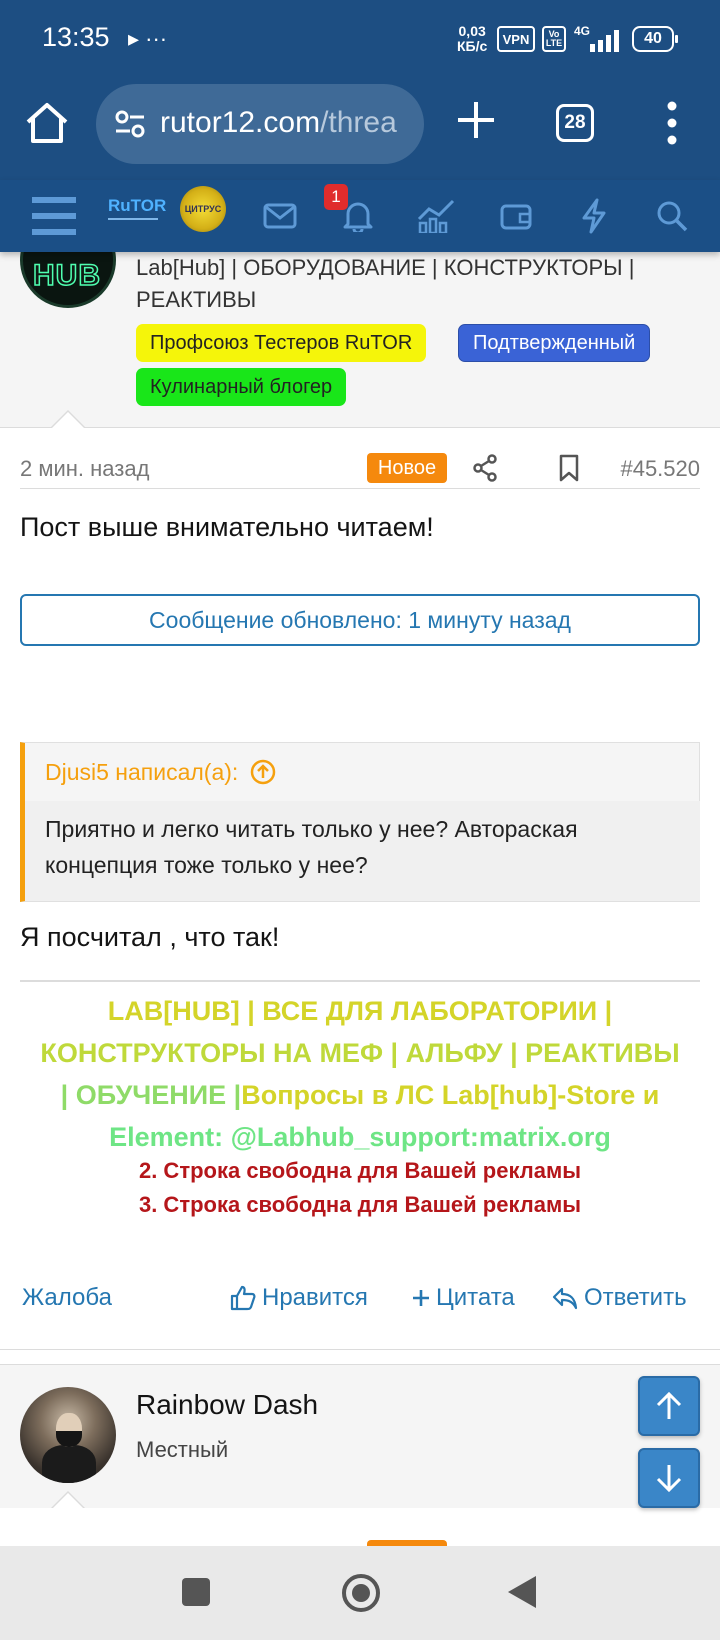  What do you see at coordinates (280, 216) in the screenshot?
I see `mail-icon` at bounding box center [280, 216].